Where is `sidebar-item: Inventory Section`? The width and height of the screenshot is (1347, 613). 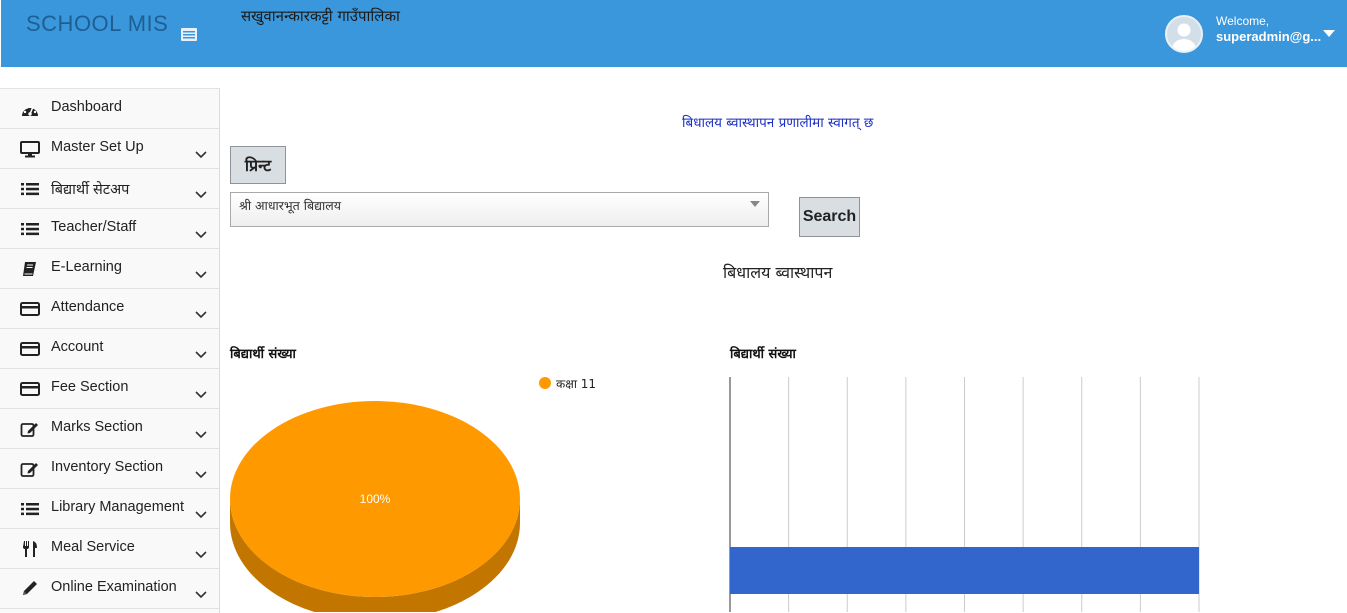
sidebar-item: Inventory Section is located at coordinates (109, 469).